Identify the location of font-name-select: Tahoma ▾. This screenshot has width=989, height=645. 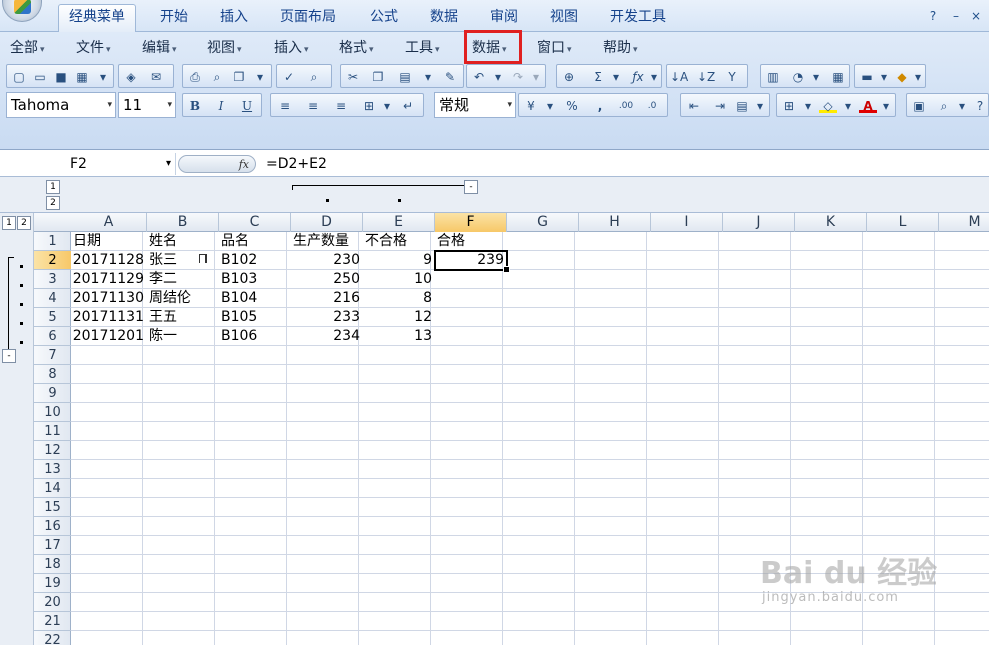
(61, 105).